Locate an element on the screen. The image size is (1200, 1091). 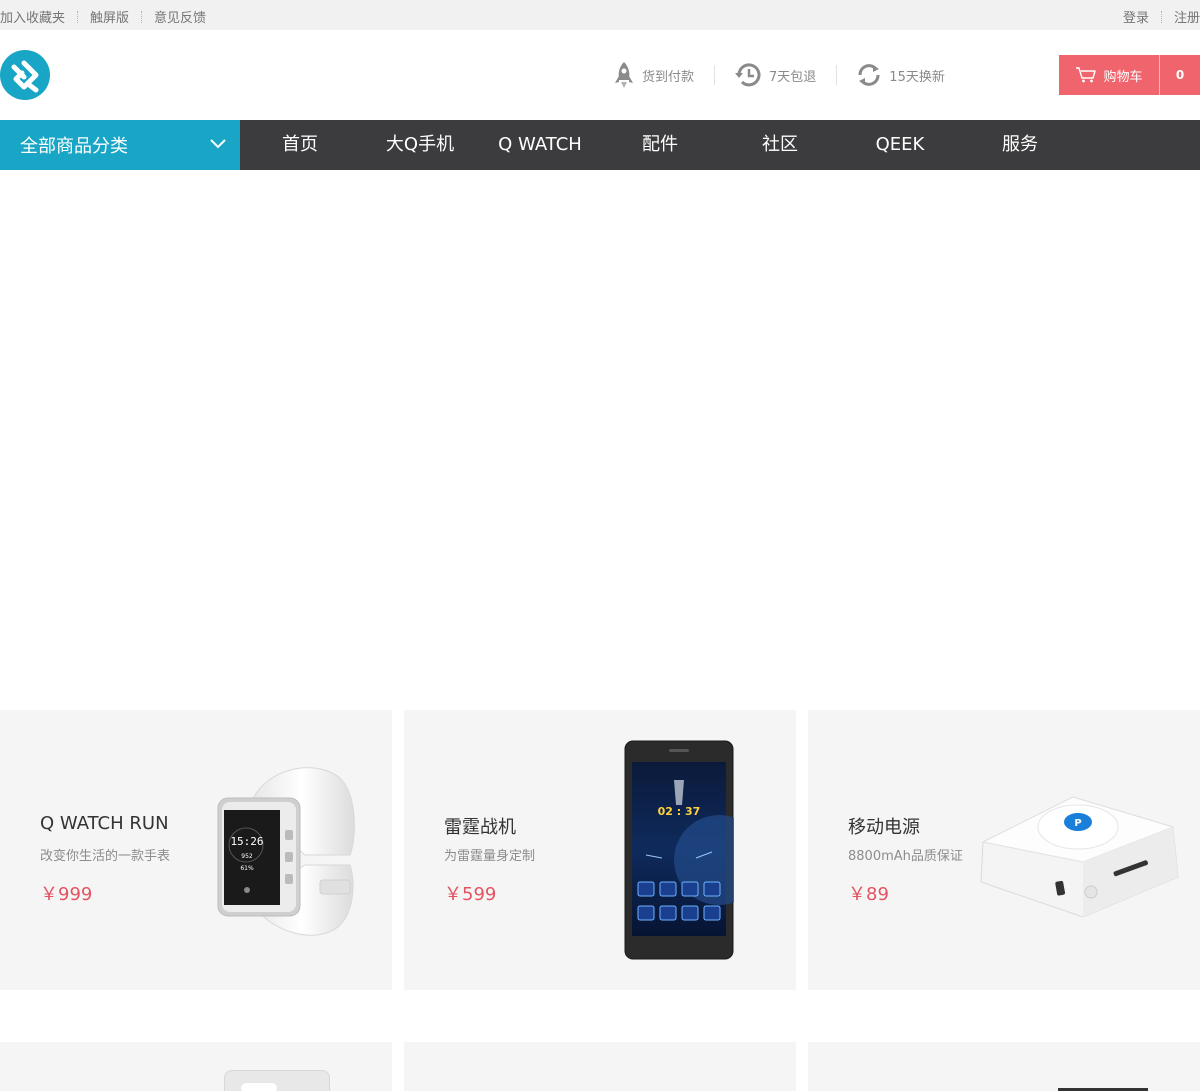
top-bar: 加入收藏夹 触屏版 意见反馈 登录 注册 is located at coordinates (600, 15).